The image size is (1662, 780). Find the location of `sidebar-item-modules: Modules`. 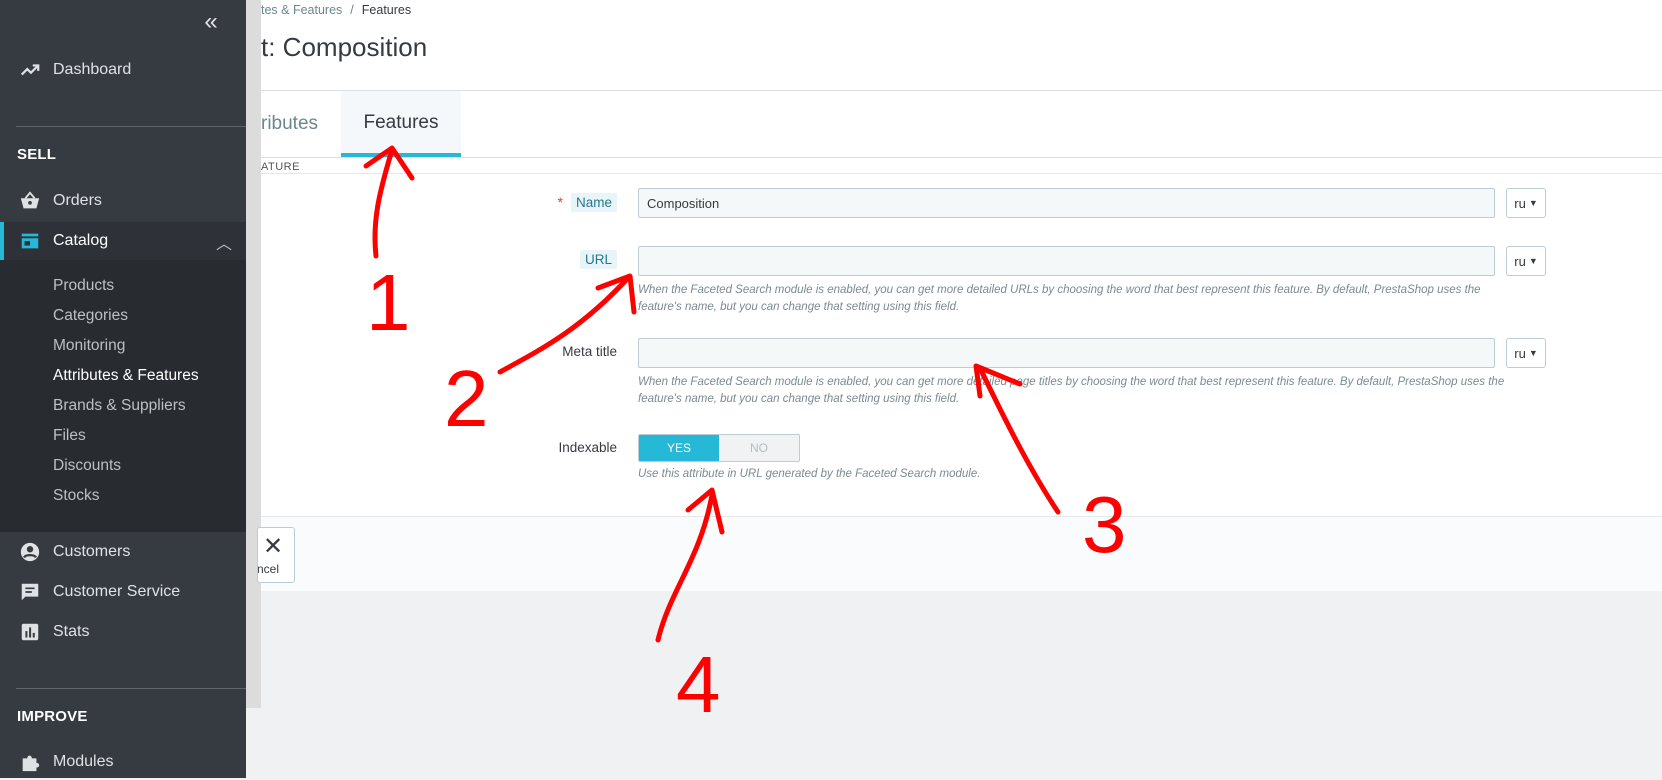

sidebar-item-modules: Modules is located at coordinates (123, 762).